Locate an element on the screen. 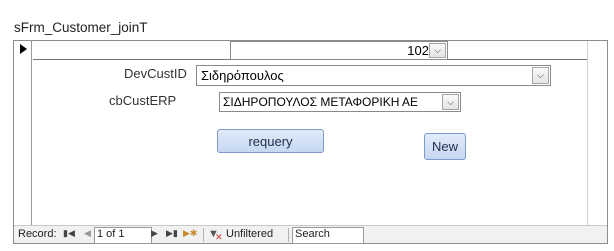 The image size is (614, 251). vertical-scroll-area is located at coordinates (597, 133).